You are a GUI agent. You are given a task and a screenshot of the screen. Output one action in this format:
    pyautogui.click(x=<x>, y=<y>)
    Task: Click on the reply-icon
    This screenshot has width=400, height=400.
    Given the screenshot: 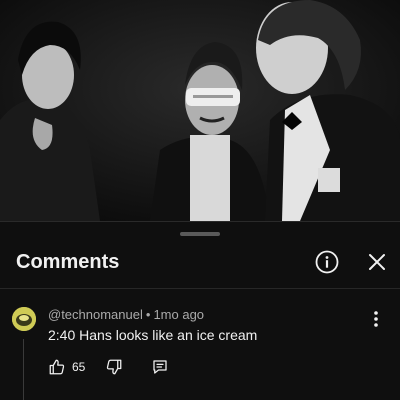 What is the action you would take?
    pyautogui.click(x=160, y=367)
    